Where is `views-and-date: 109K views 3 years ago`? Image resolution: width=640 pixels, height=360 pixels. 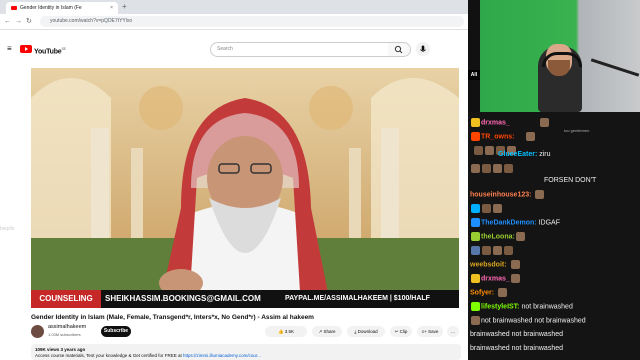 views-and-date: 109K views 3 years ago is located at coordinates (60, 349).